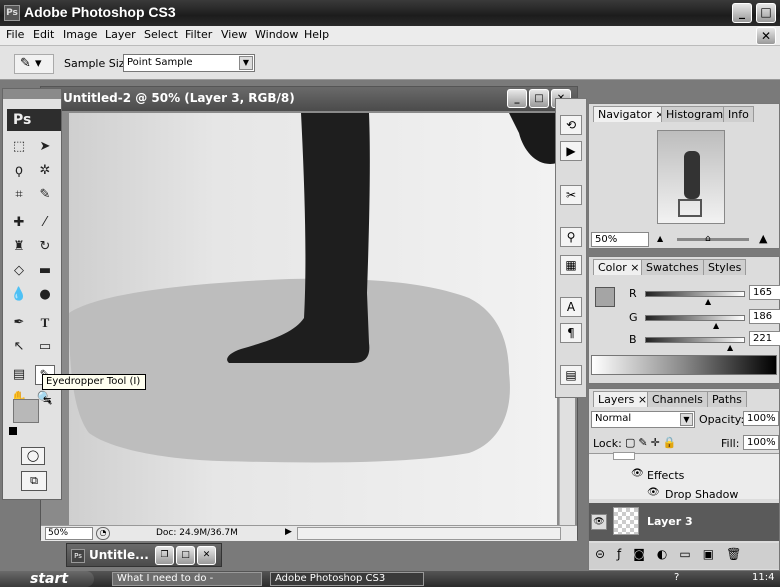 Image resolution: width=780 pixels, height=587 pixels. I want to click on horizontal-scrollbar, so click(429, 533).